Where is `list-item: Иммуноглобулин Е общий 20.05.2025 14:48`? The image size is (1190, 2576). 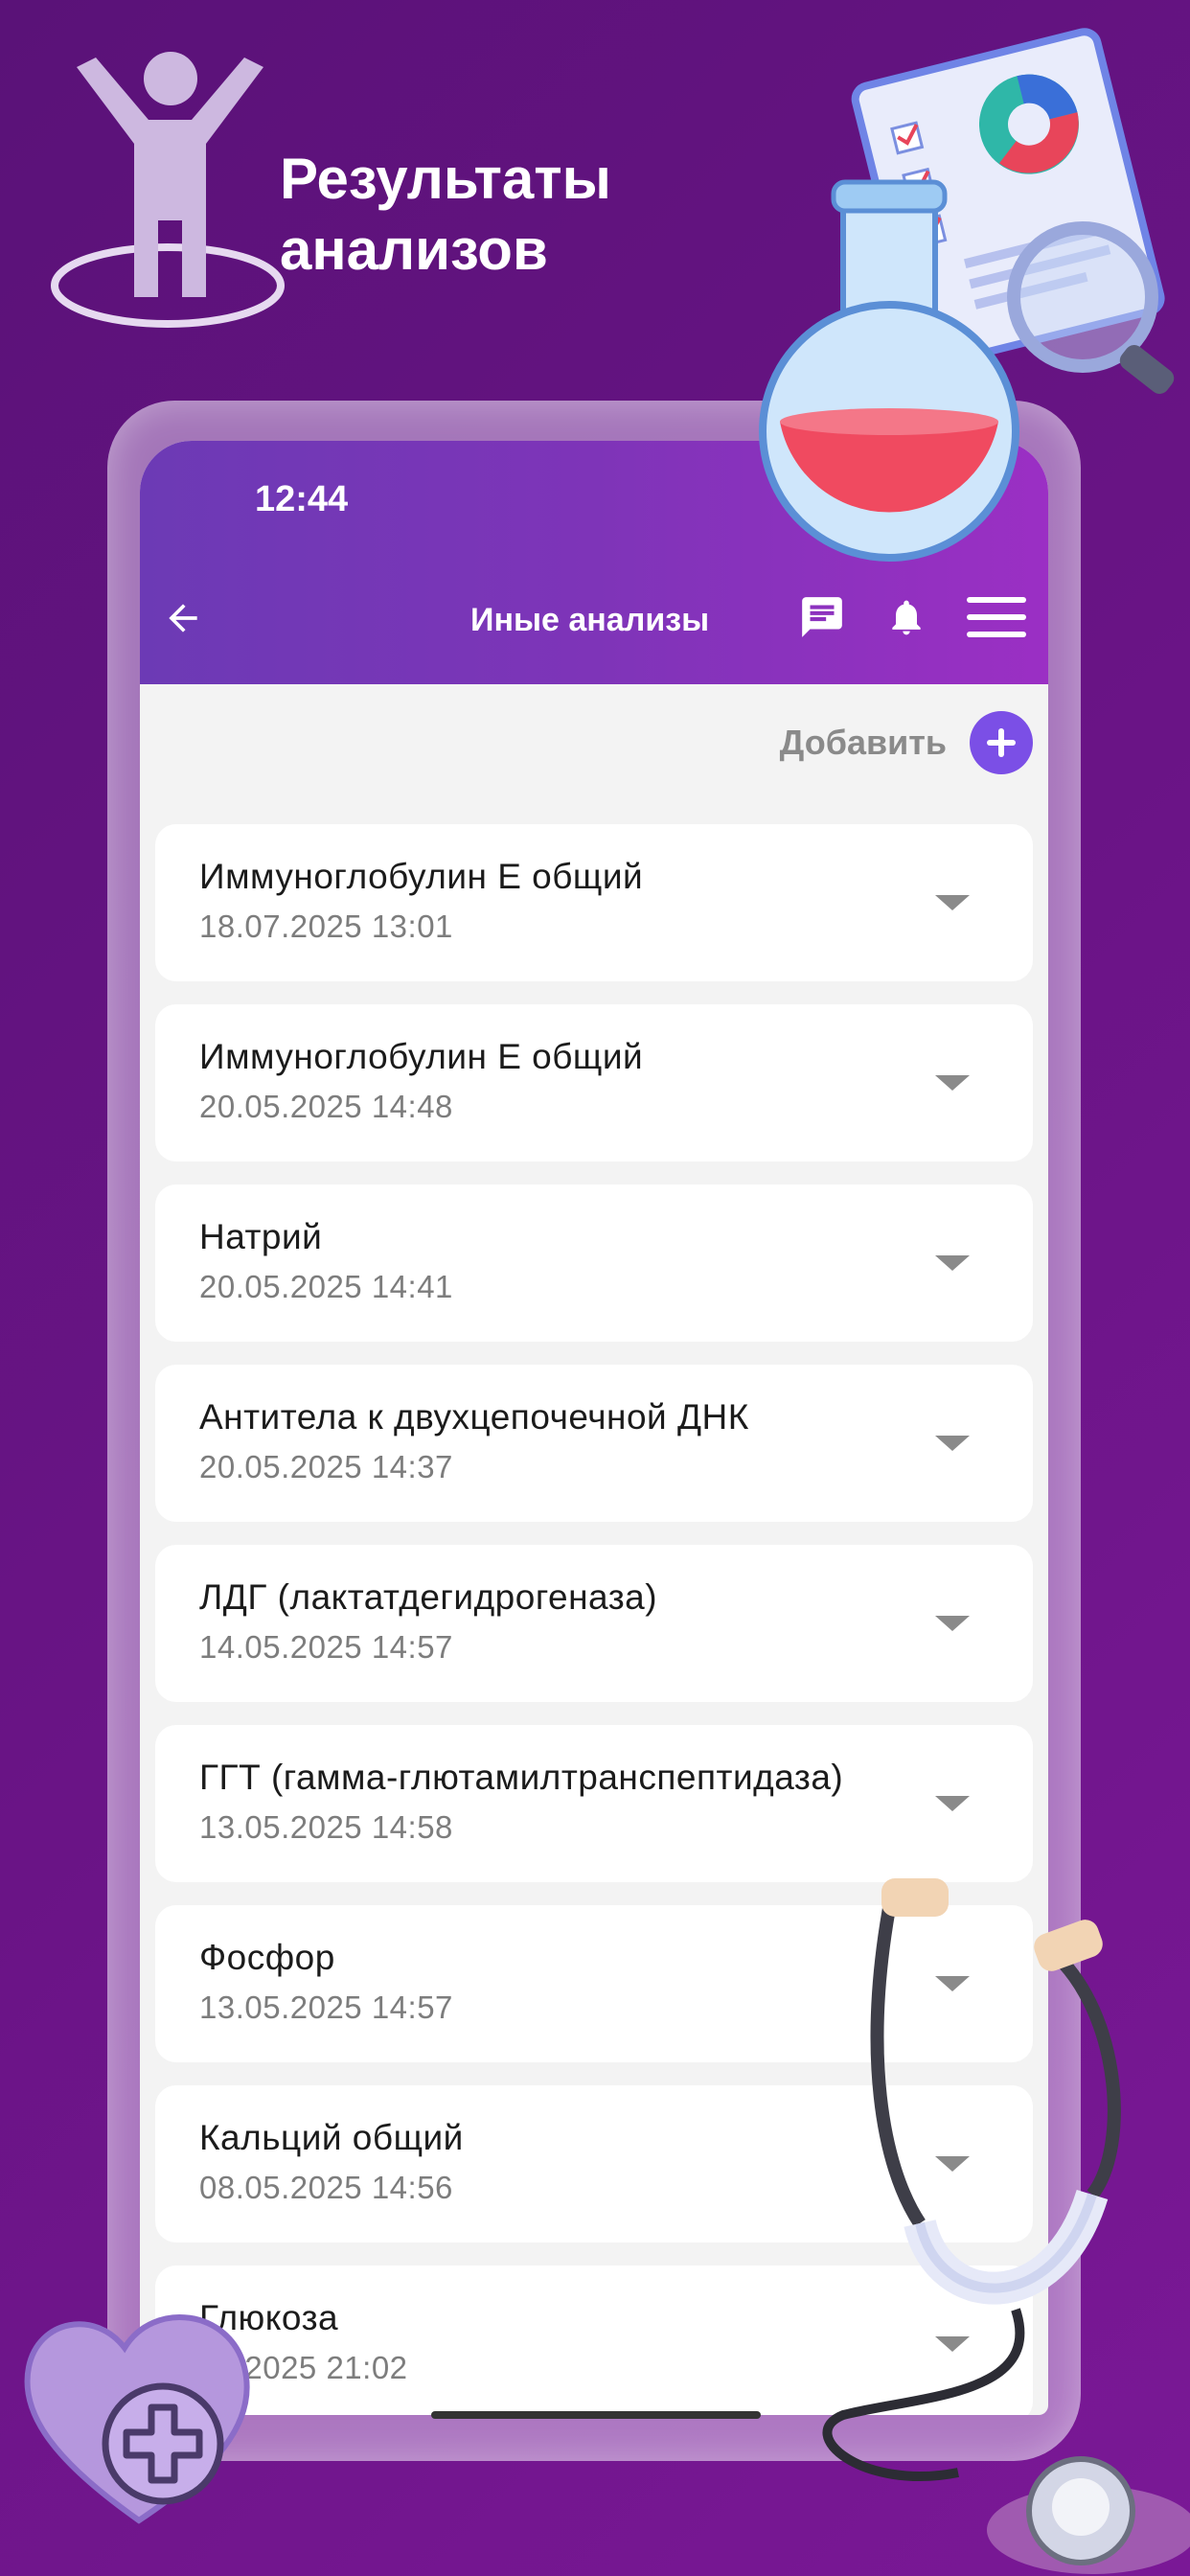 list-item: Иммуноглобулин Е общий 20.05.2025 14:48 is located at coordinates (594, 1083).